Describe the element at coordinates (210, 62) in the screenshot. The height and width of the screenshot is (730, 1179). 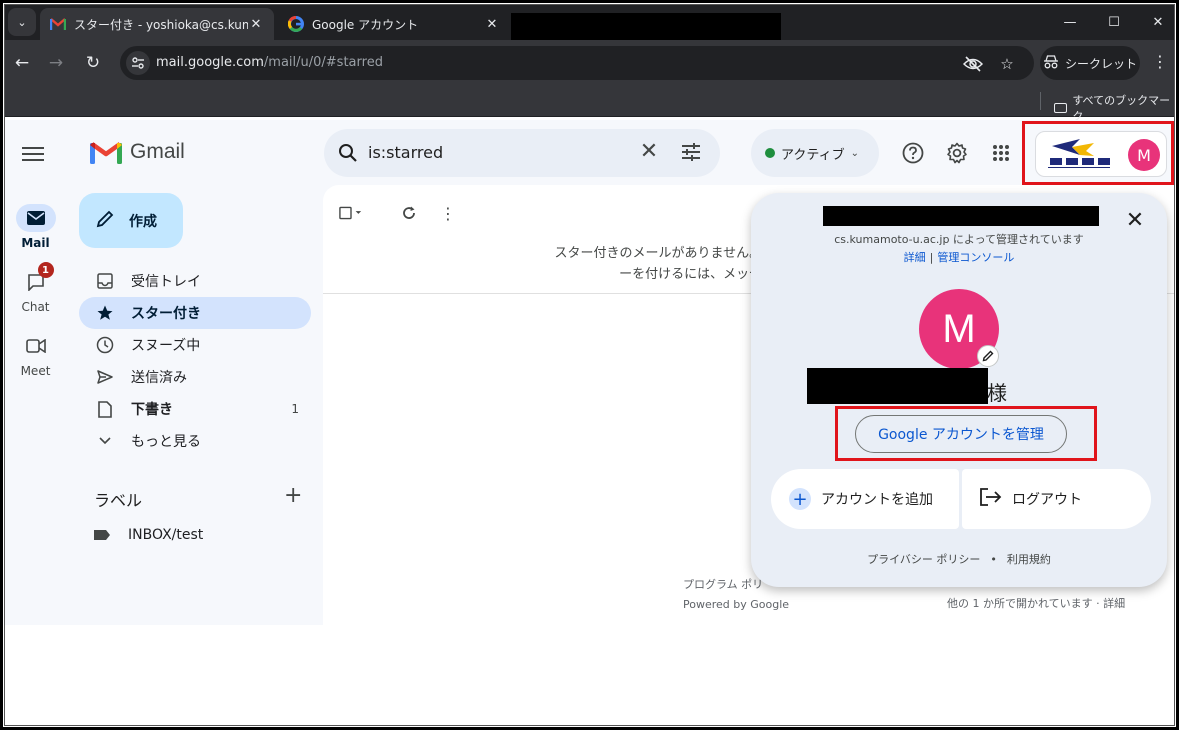
I see `url-host: mail.google.com` at that location.